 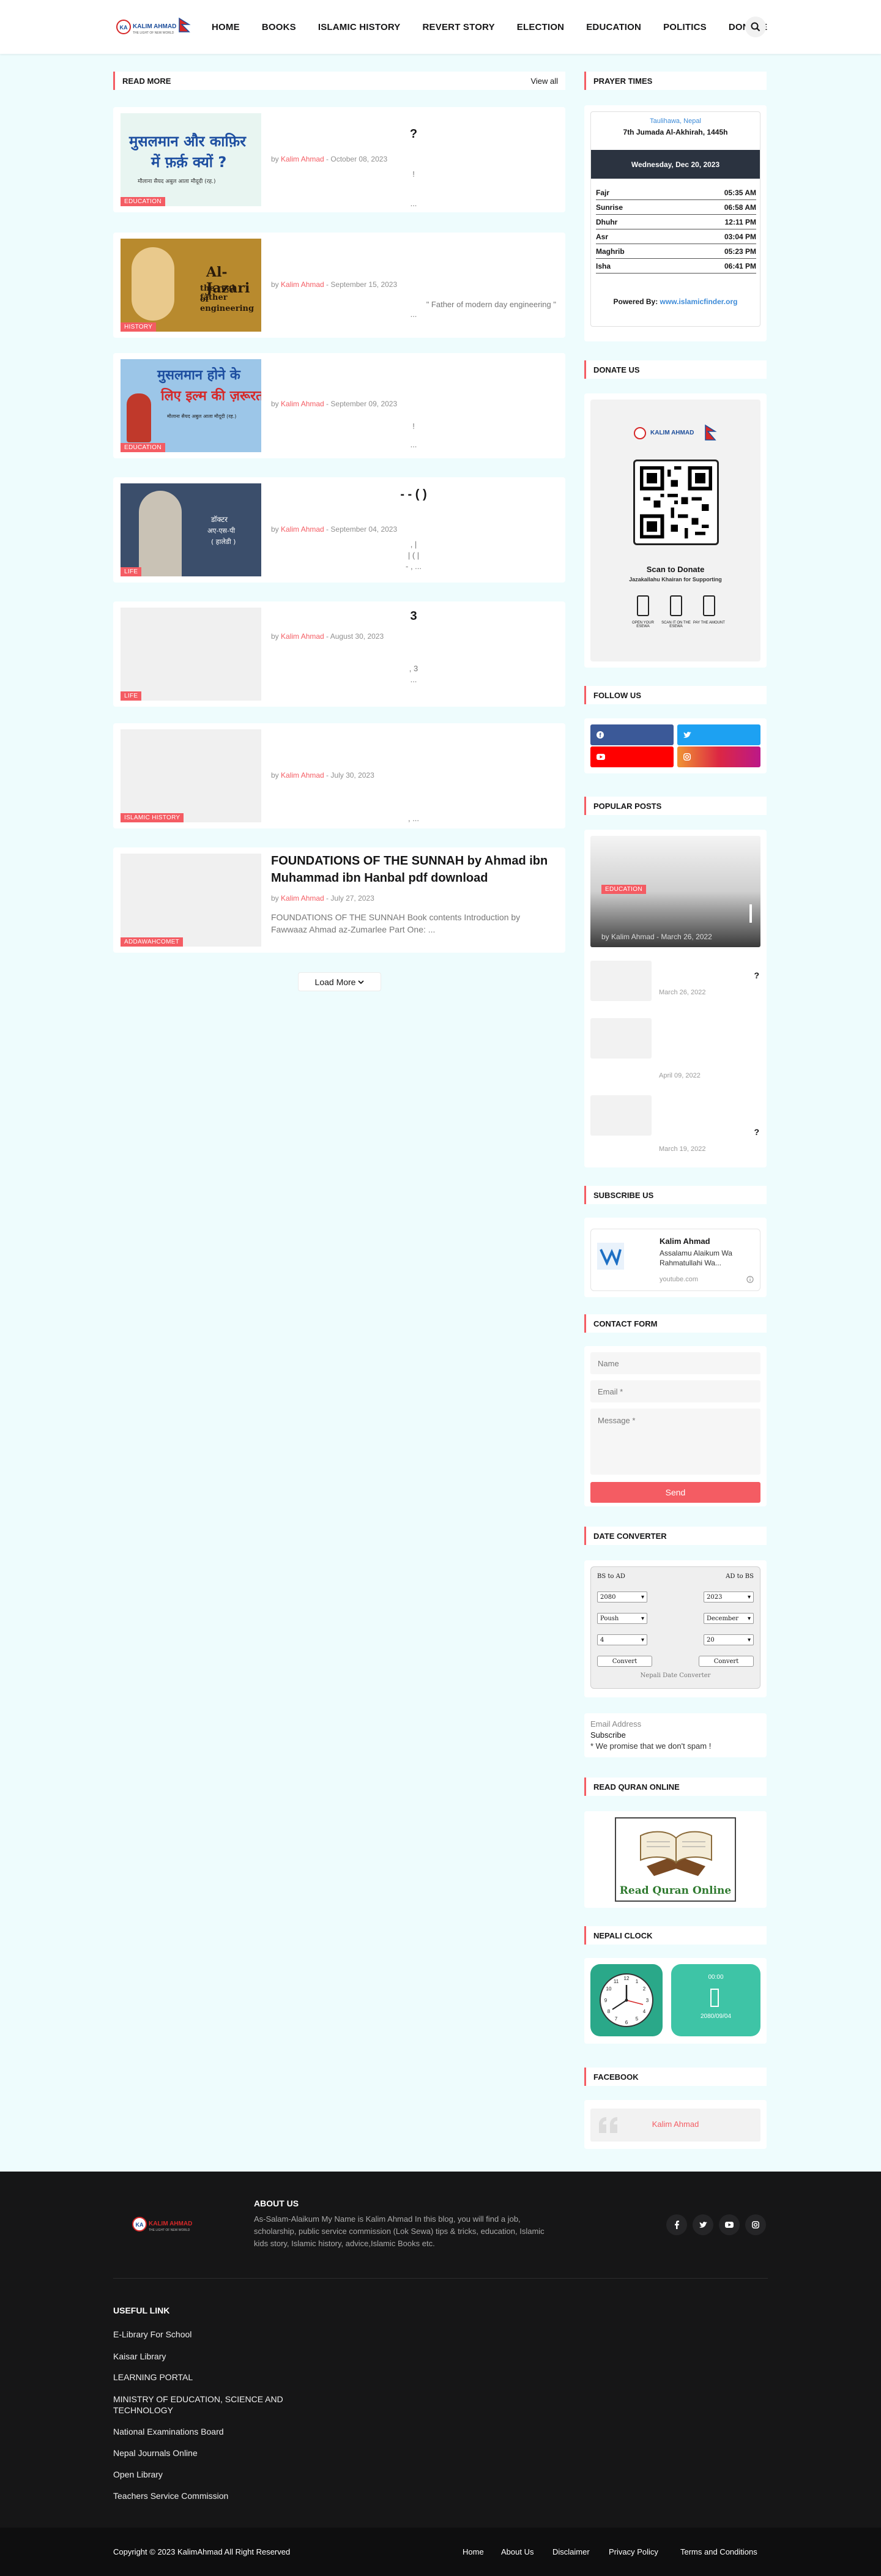 I want to click on facebook-page-card: Kalim Ahmad, so click(x=675, y=2125).